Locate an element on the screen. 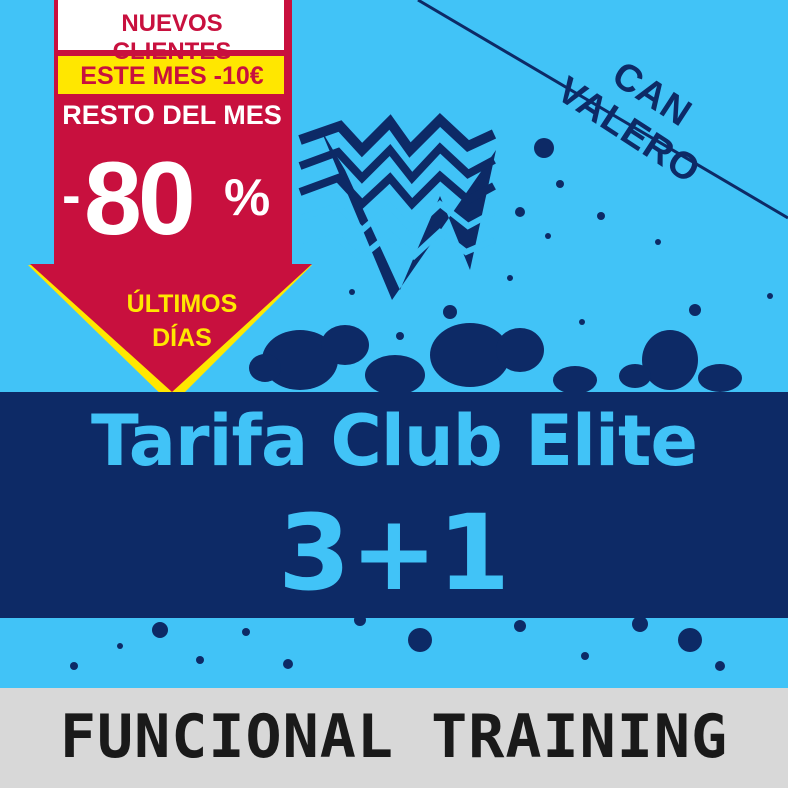  discount-percent-sign: % is located at coordinates (247, 198).